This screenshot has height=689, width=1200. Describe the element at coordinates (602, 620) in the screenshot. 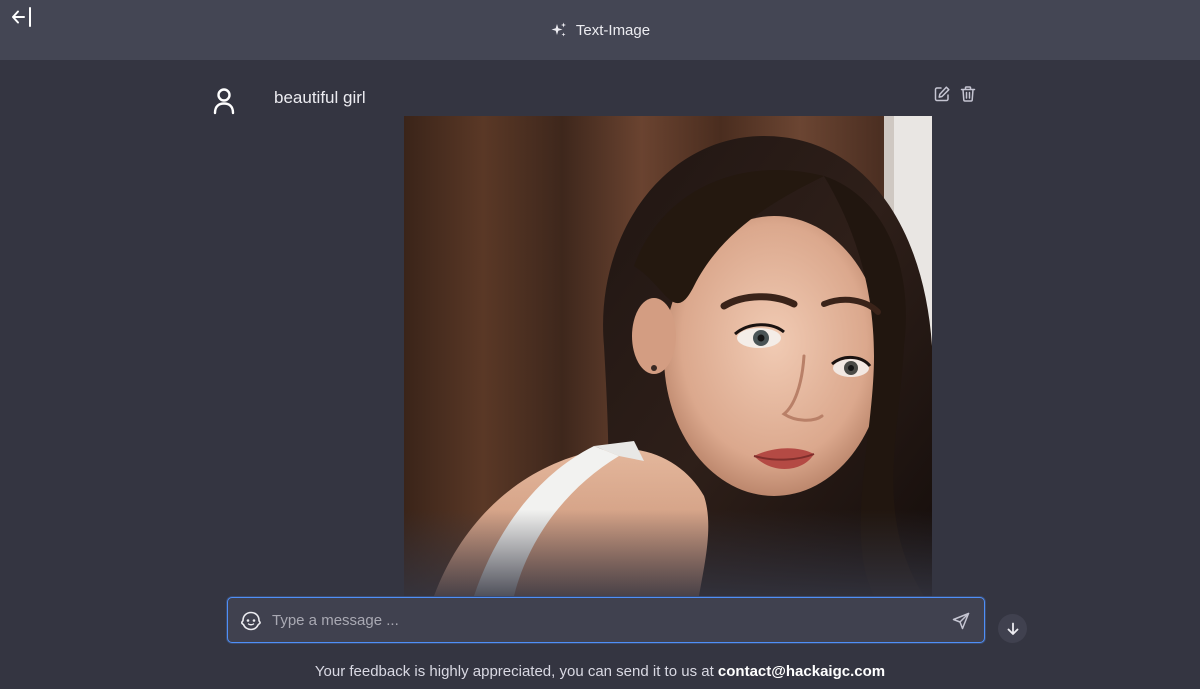

I see `message-input` at that location.